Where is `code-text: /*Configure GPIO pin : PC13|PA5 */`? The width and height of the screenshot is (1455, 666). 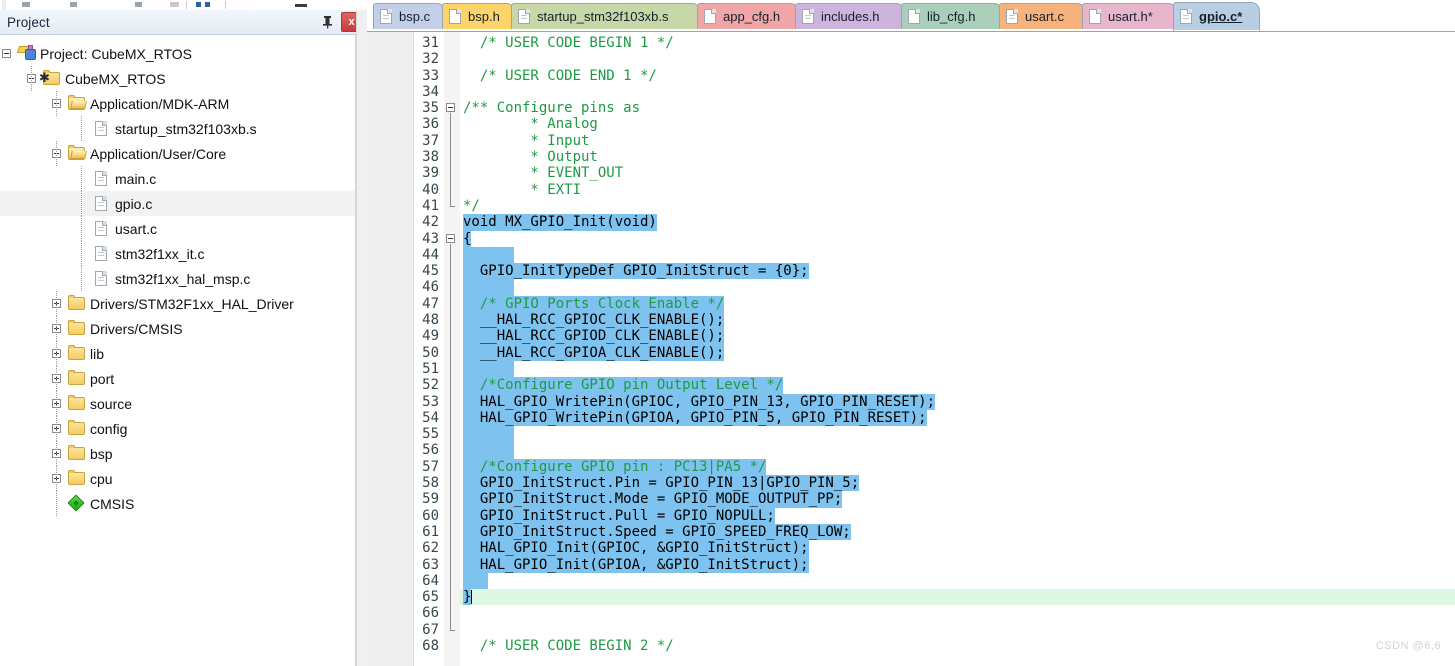 code-text: /*Configure GPIO pin : PC13|PA5 */ is located at coordinates (615, 467).